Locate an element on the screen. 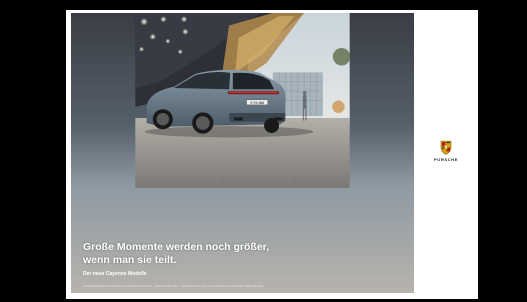 The width and height of the screenshot is (527, 302). headline-line-1: Große Momente werden noch größer, is located at coordinates (176, 247).